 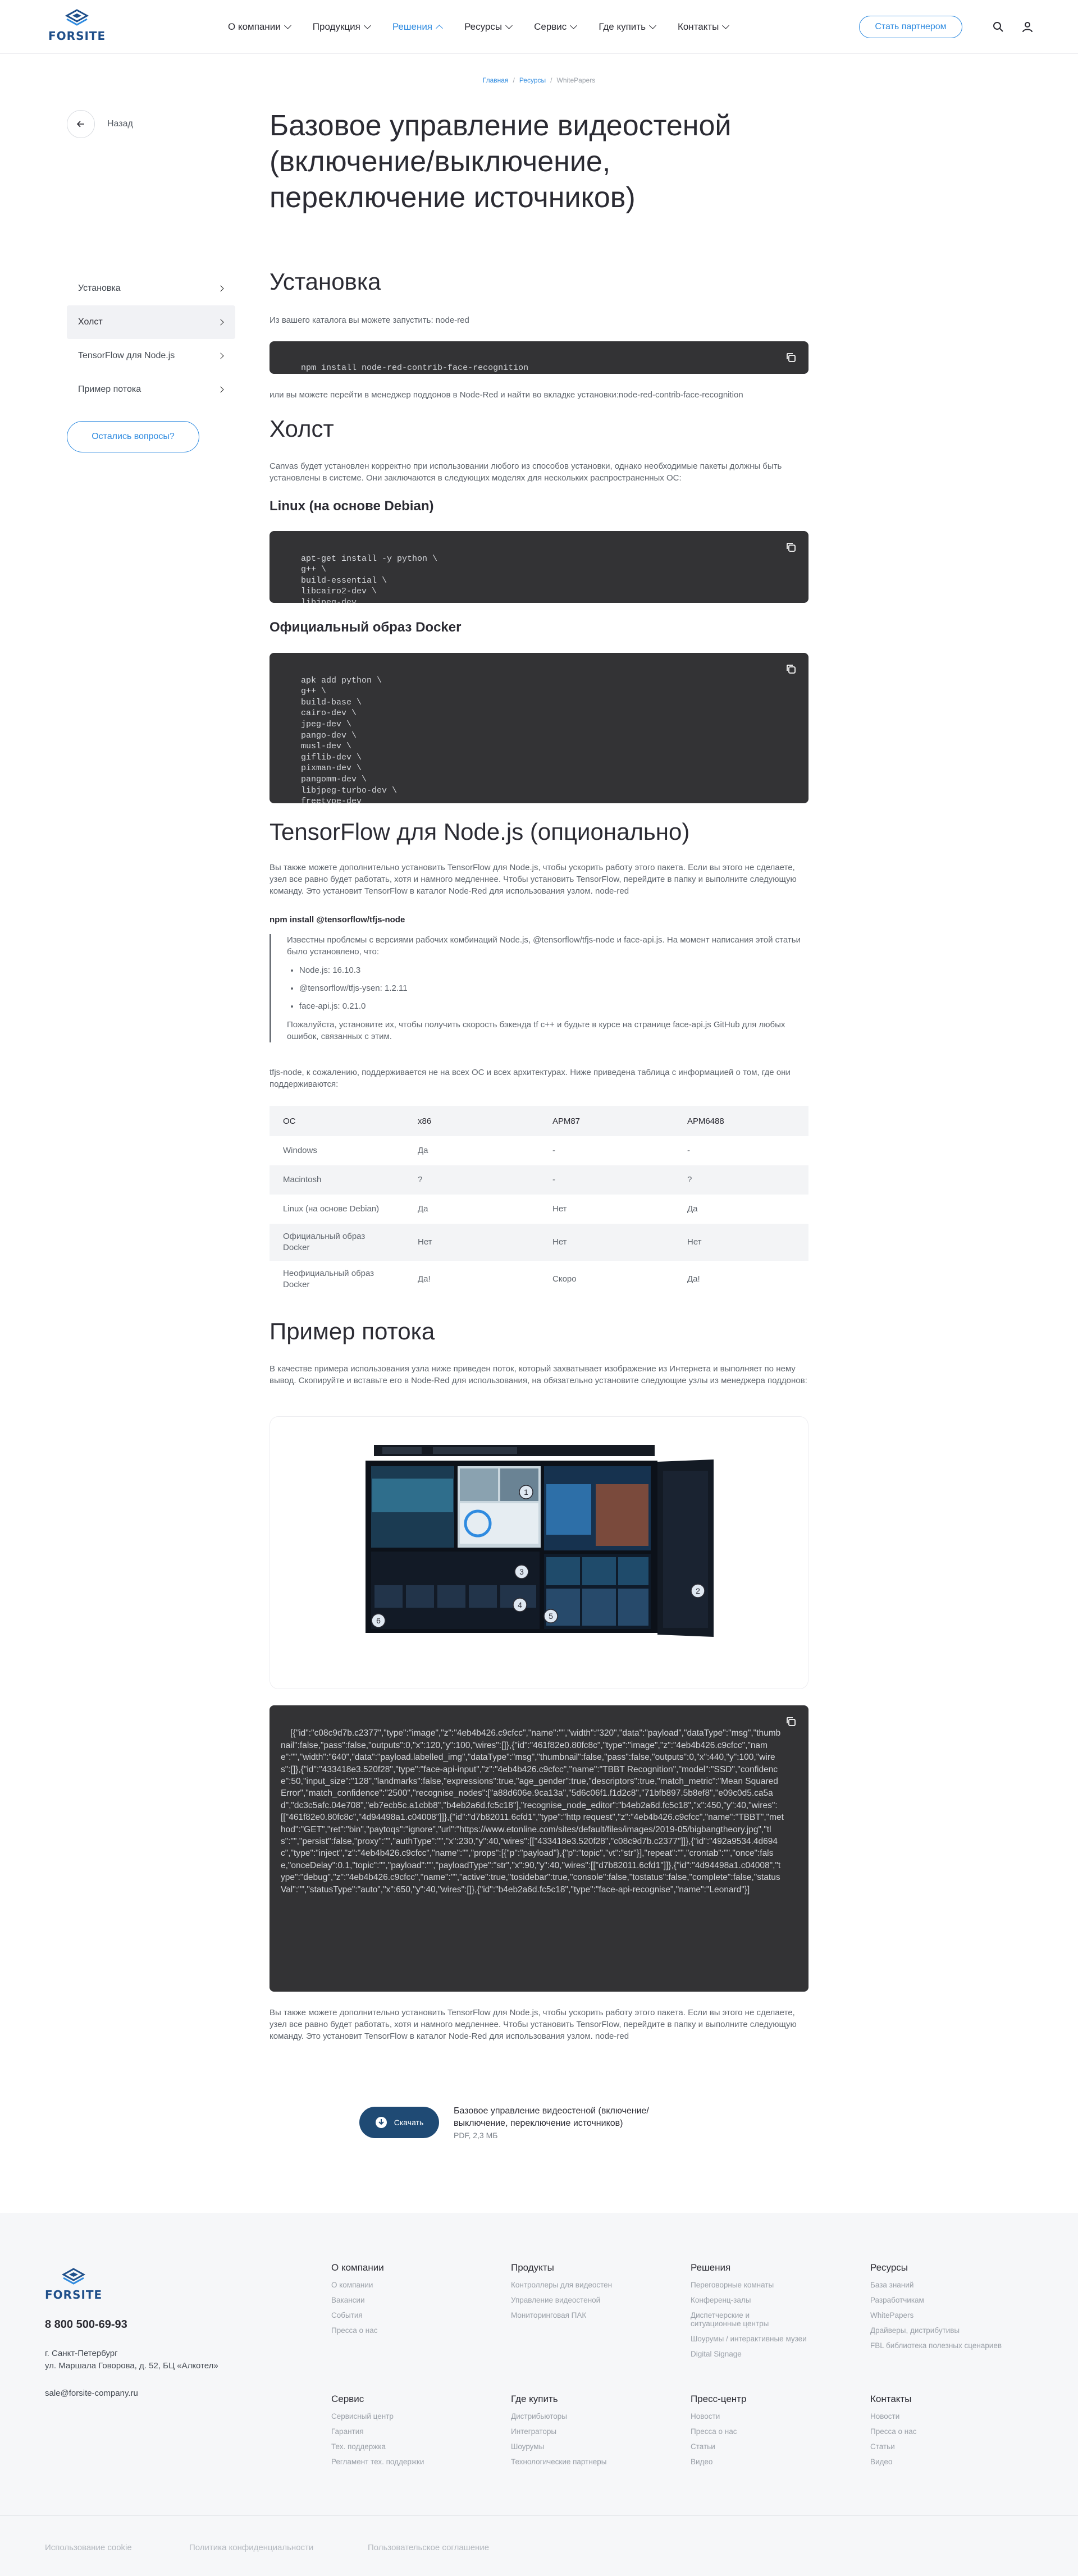 What do you see at coordinates (423, 1209) in the screenshot?
I see `table-cell: Да` at bounding box center [423, 1209].